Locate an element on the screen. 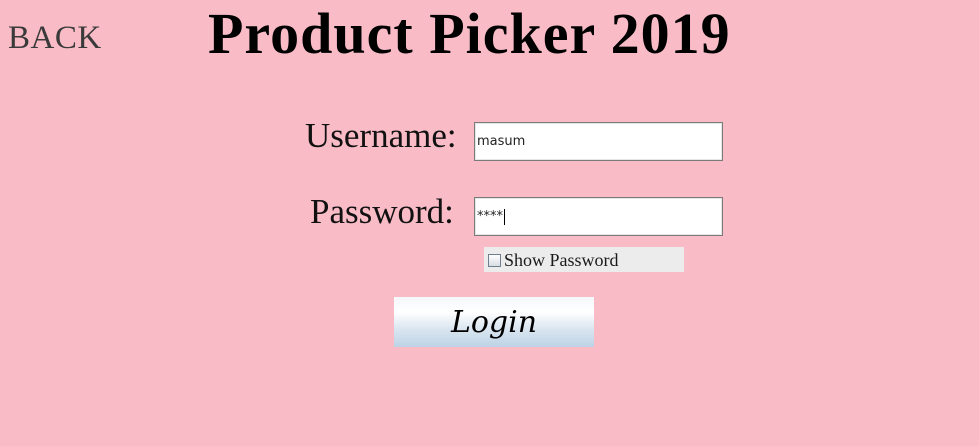 This screenshot has height=446, width=979. username-label: Username: is located at coordinates (381, 135).